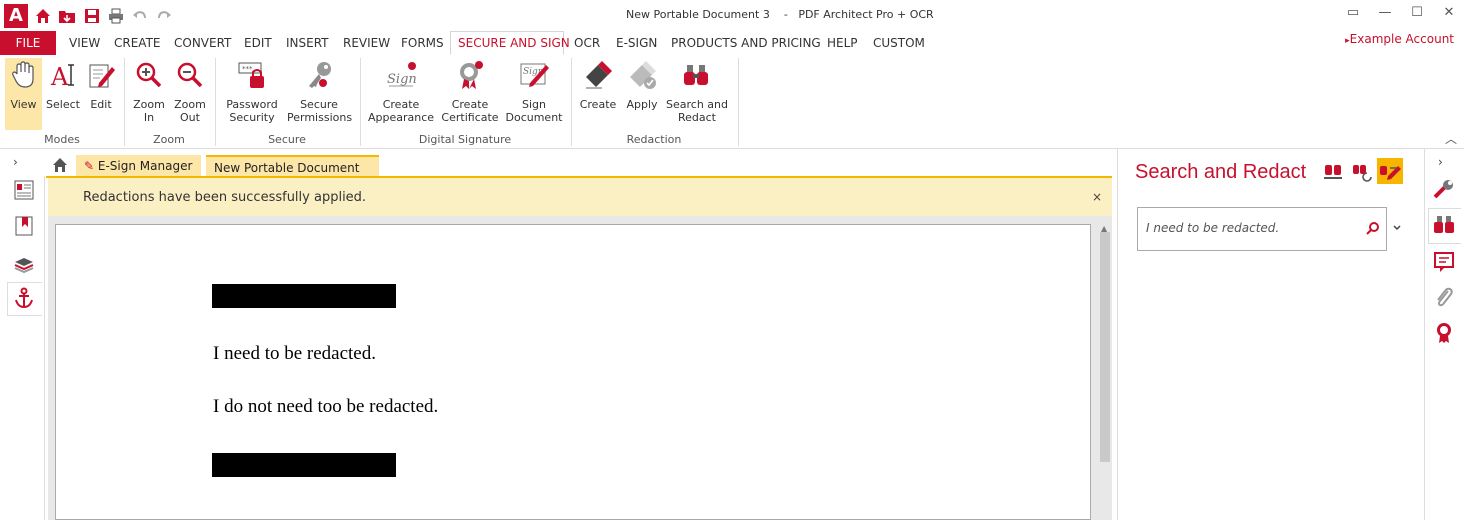 This screenshot has width=1464, height=520. Describe the element at coordinates (698, 14) in the screenshot. I see `document-title: New Portable Document 3` at that location.